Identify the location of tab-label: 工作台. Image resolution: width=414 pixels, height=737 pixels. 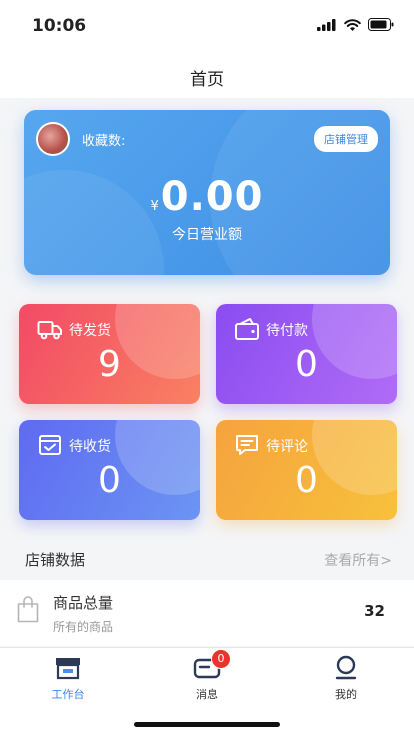
(68, 694).